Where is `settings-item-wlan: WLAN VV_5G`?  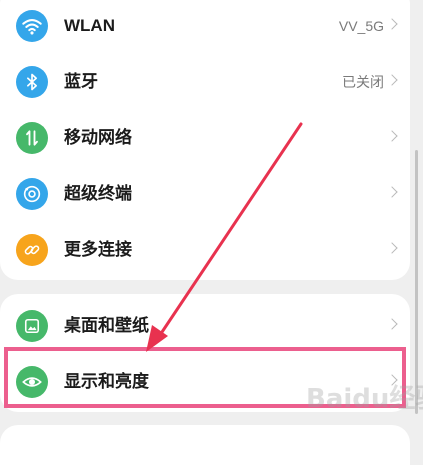
settings-item-wlan: WLAN VV_5G is located at coordinates (205, 28).